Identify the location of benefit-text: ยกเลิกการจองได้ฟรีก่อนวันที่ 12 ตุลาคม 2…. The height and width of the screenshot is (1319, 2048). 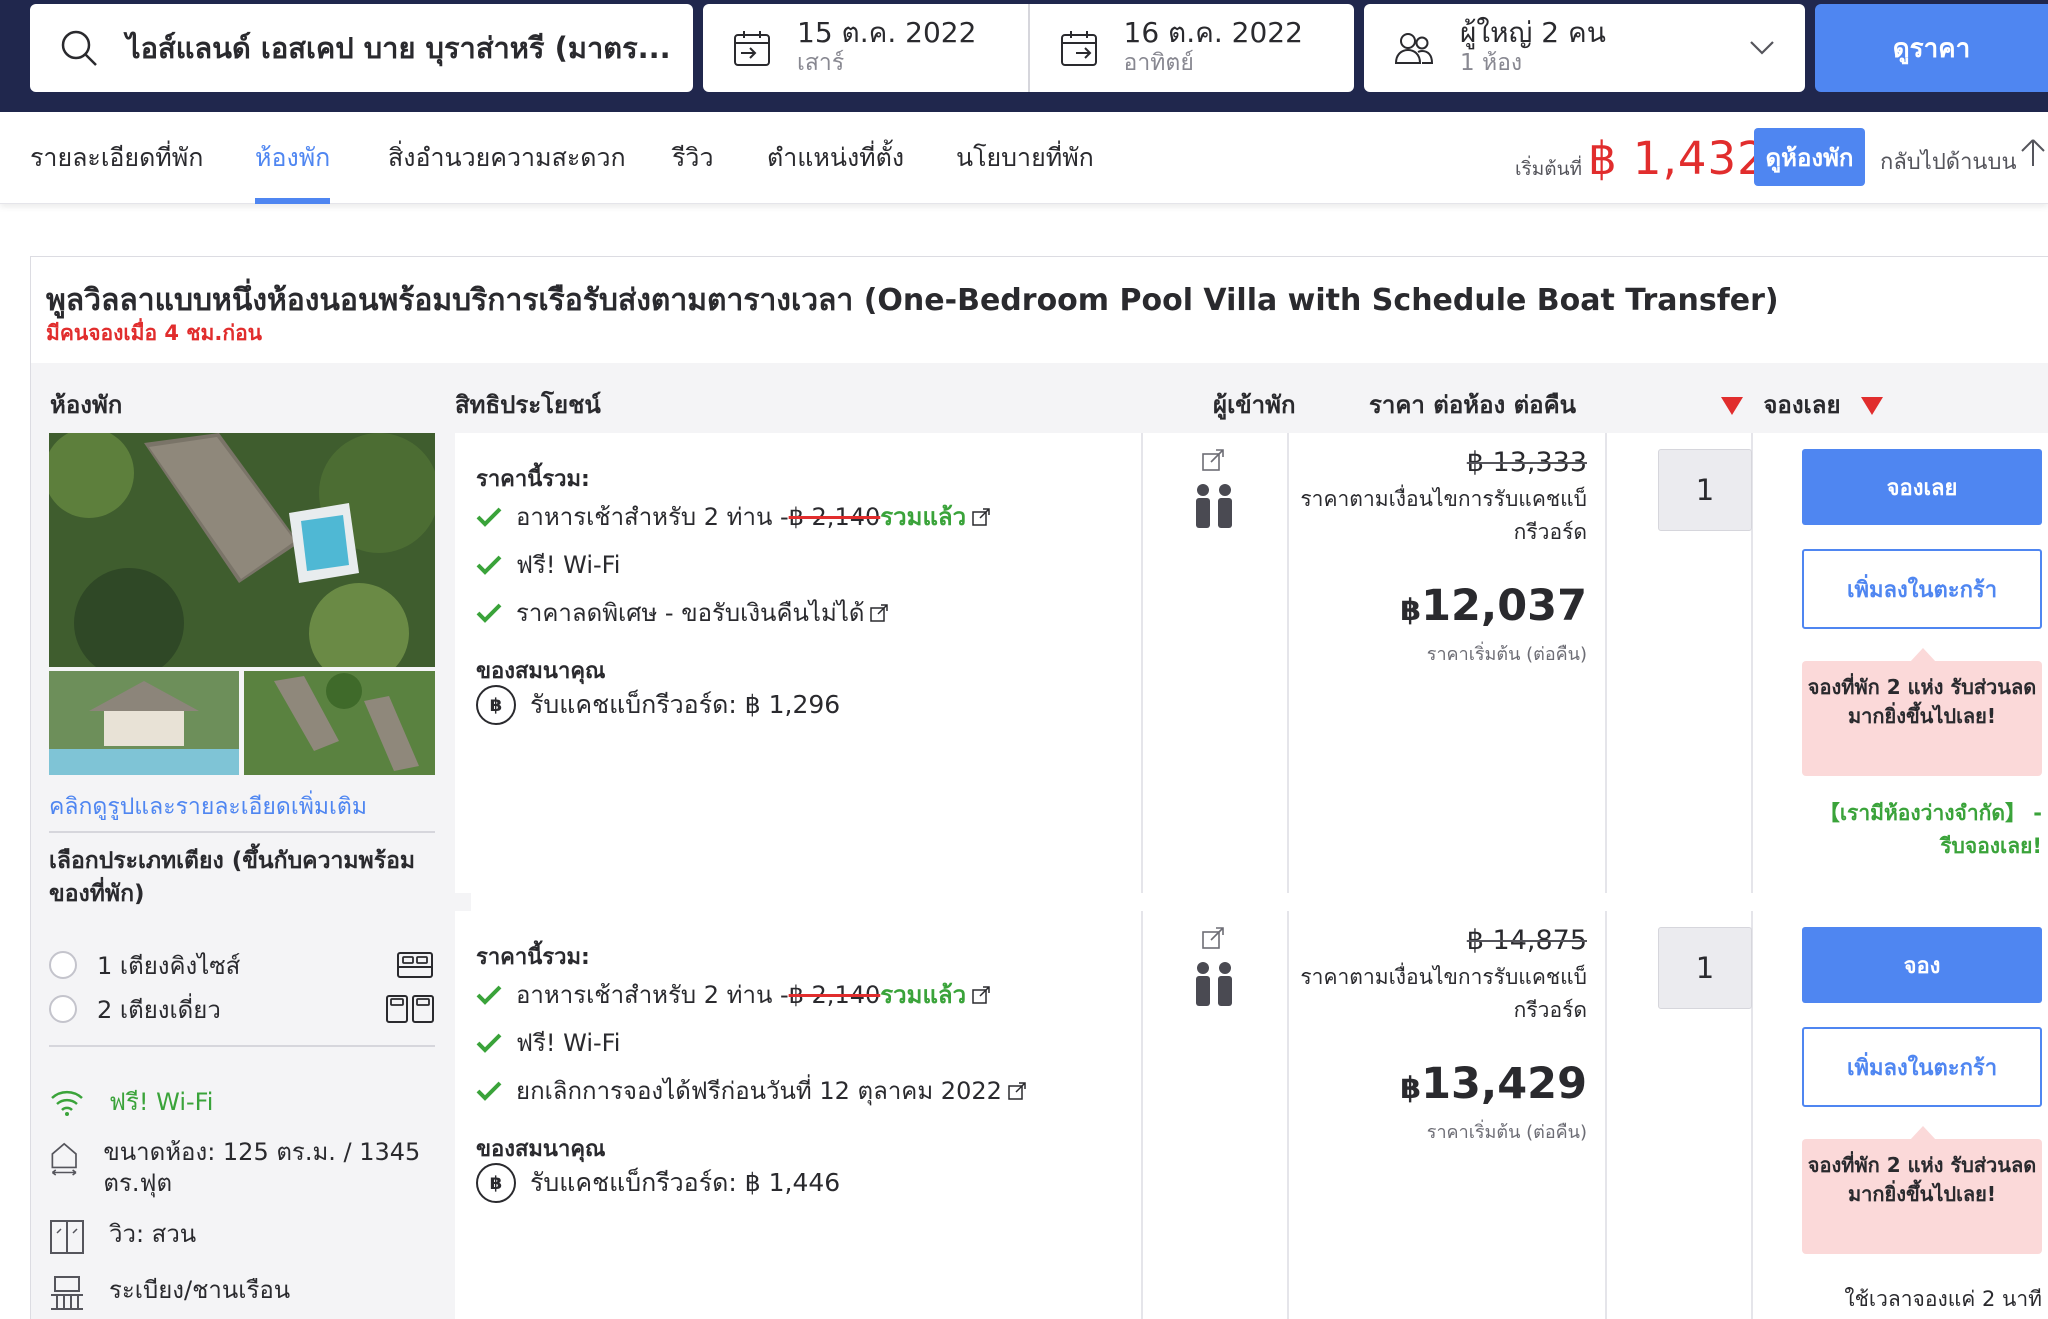
(759, 1091).